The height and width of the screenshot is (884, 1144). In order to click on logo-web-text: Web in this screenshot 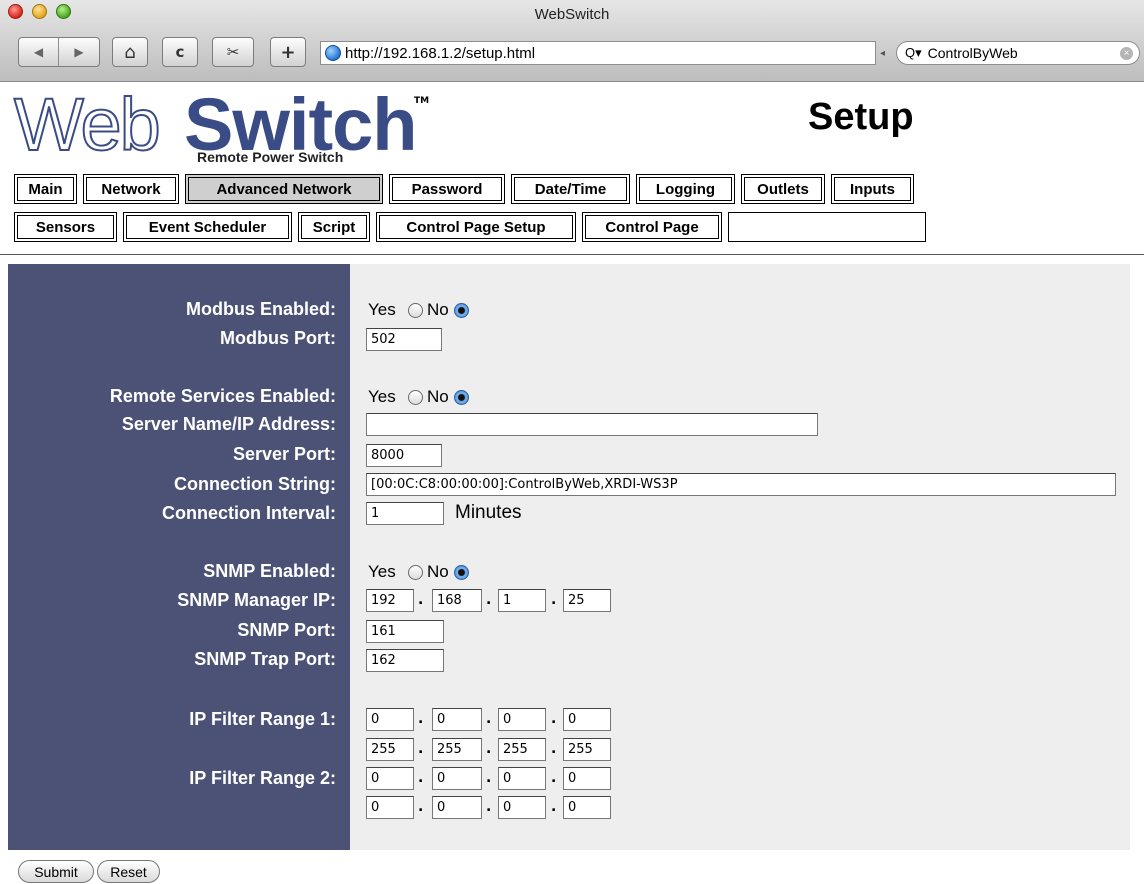, I will do `click(87, 124)`.